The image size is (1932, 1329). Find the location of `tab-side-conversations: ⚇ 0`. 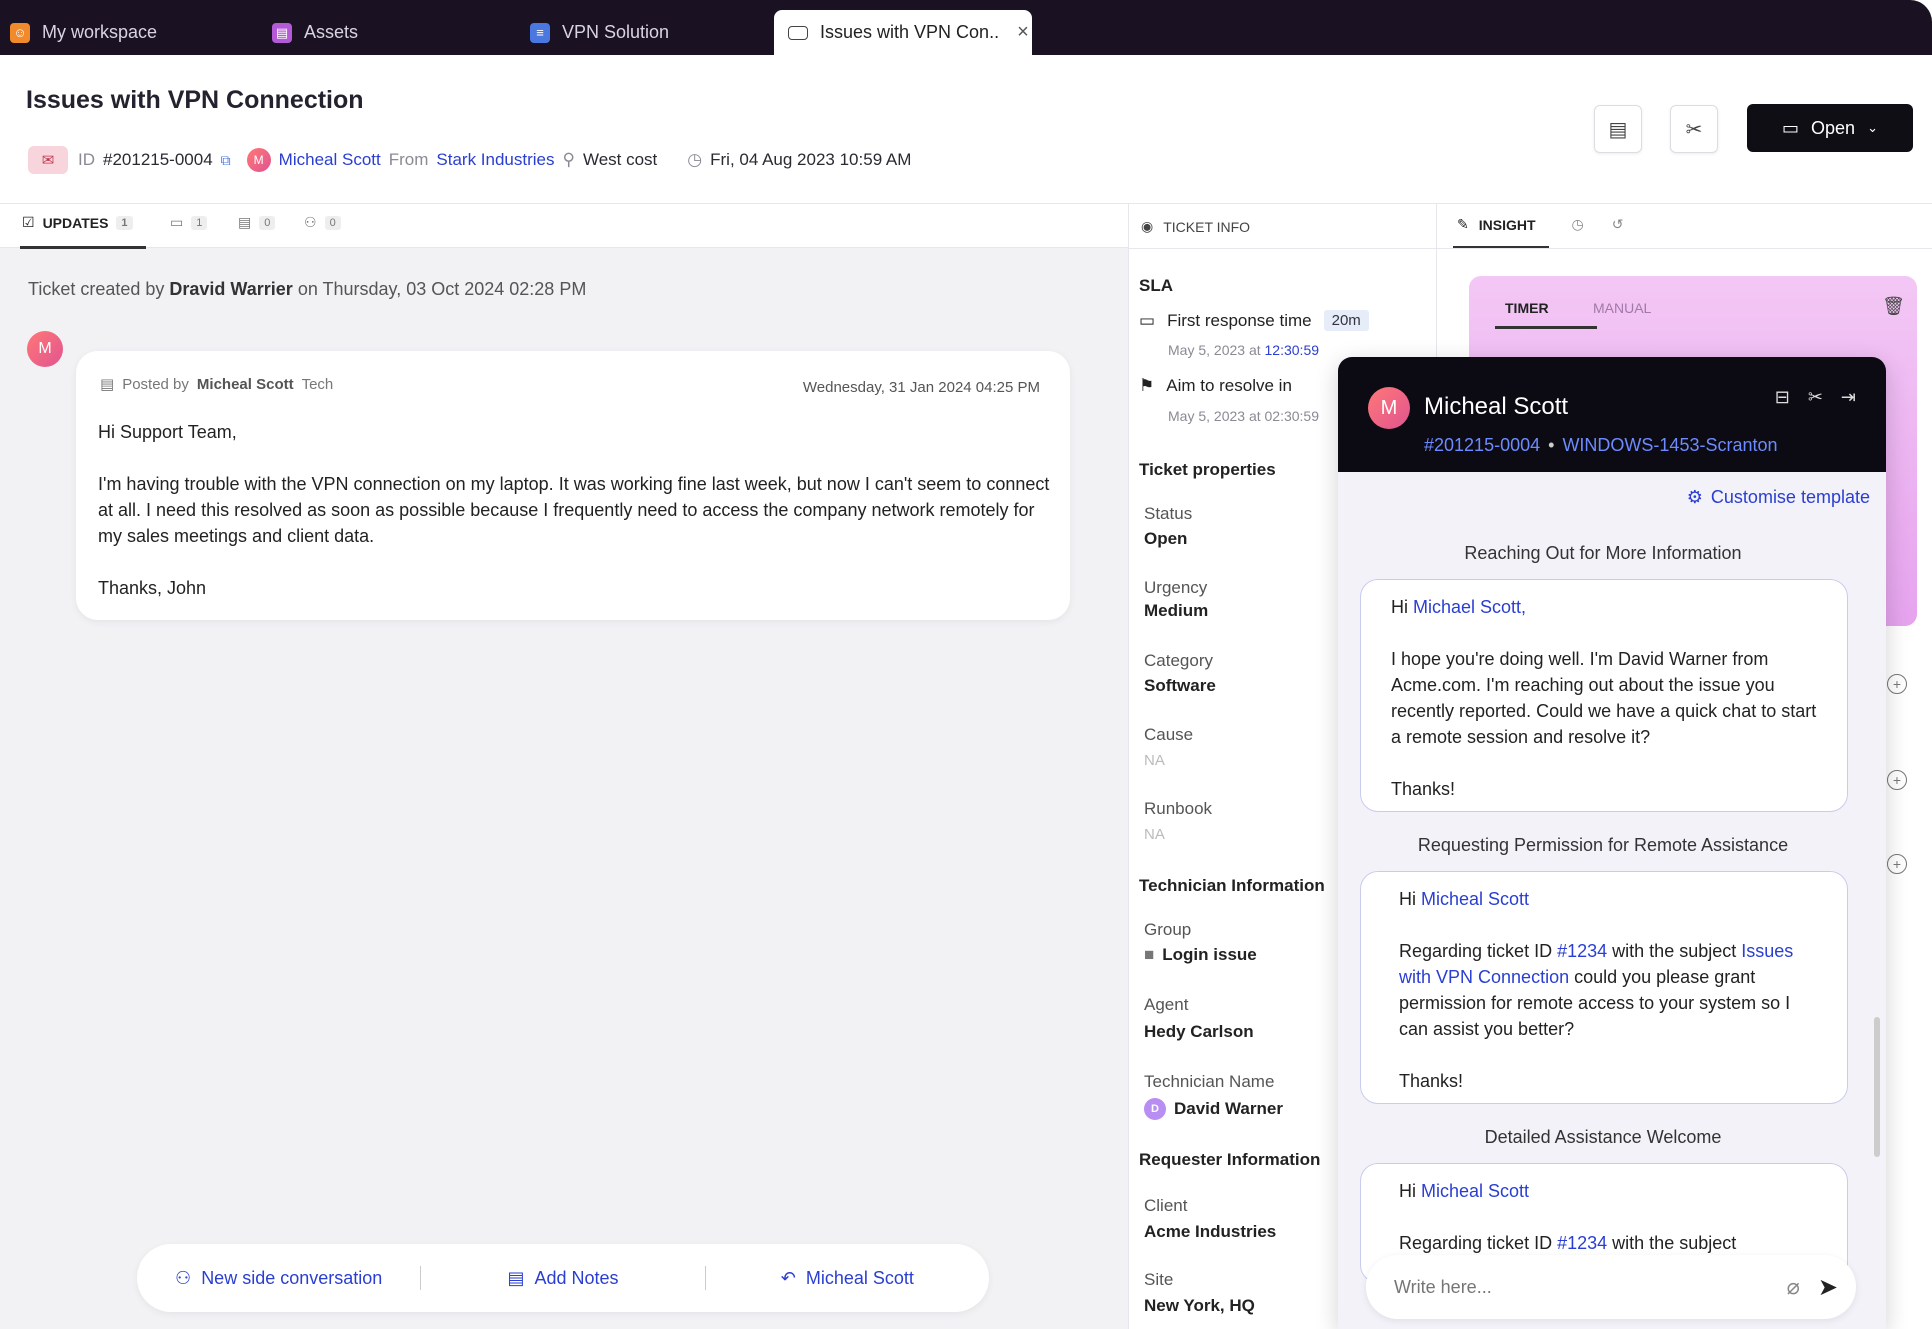

tab-side-conversations: ⚇ 0 is located at coordinates (322, 222).